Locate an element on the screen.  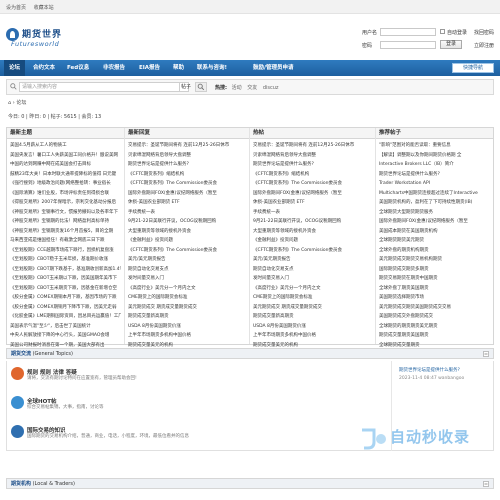
thread-link: 期货交易期货在期货中国期货 is located at coordinates (434, 279).